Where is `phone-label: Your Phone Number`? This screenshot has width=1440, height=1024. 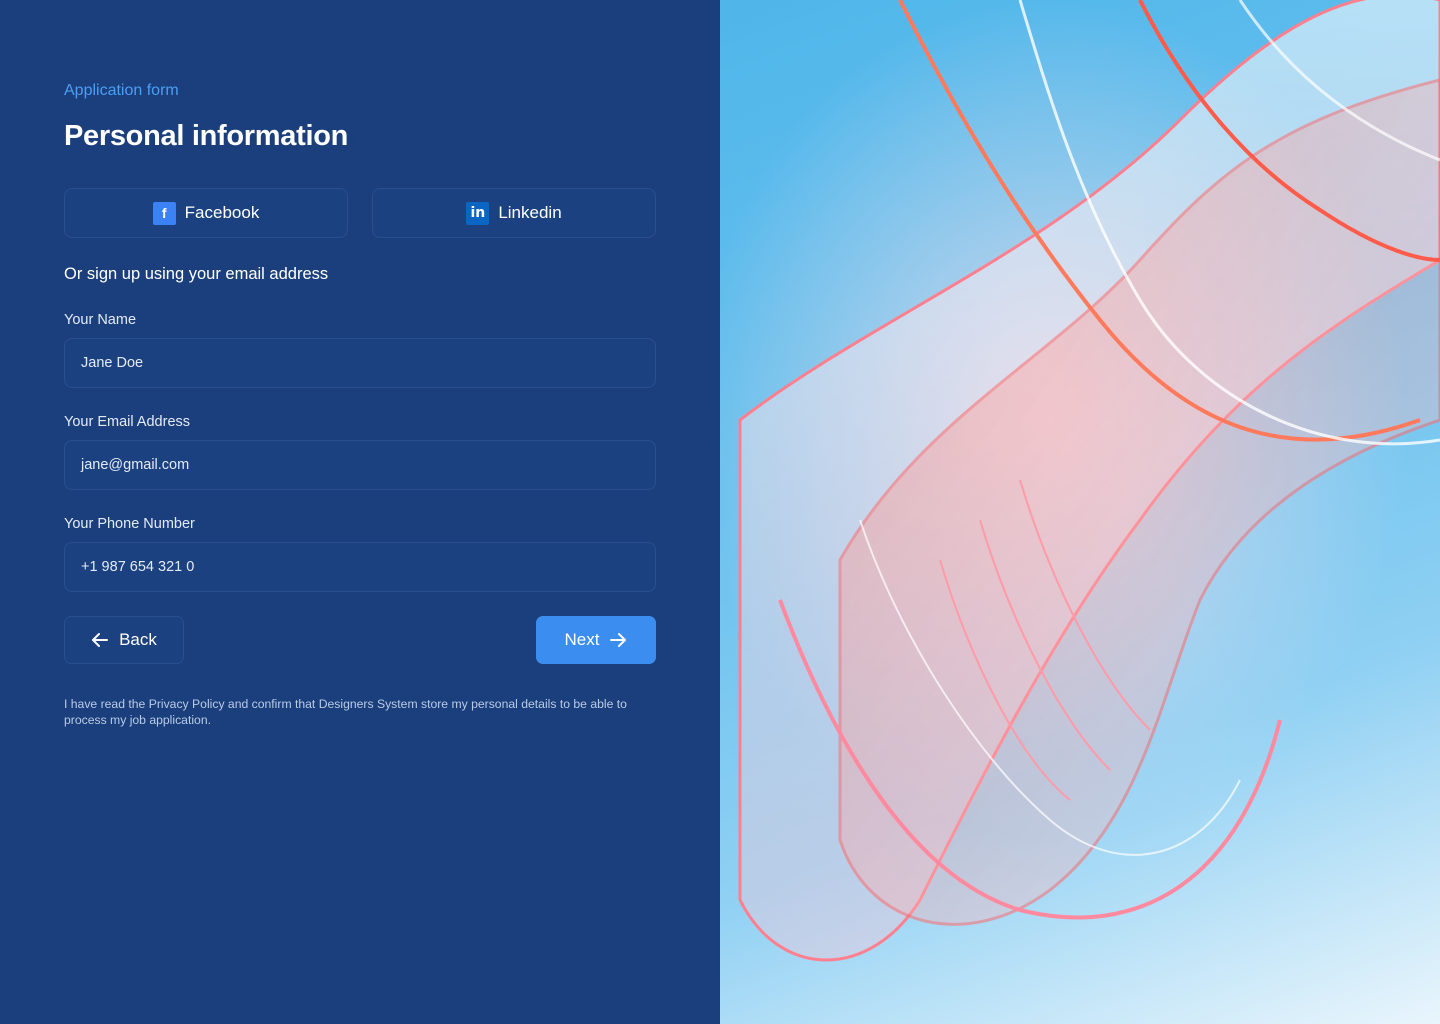 phone-label: Your Phone Number is located at coordinates (129, 524).